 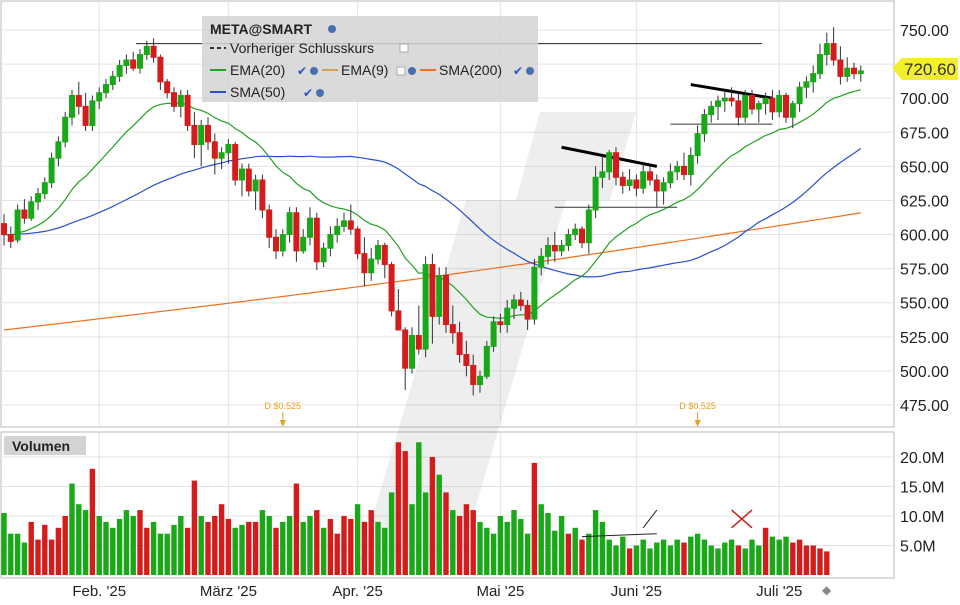 I want to click on volume-tick-label: 5.0M, so click(x=918, y=547).